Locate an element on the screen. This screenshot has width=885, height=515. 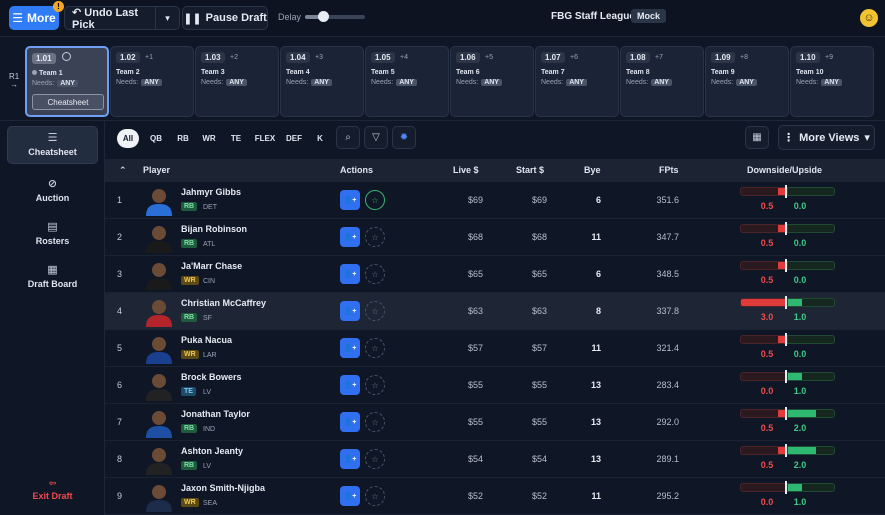
col-player: Player is located at coordinates (156, 170).